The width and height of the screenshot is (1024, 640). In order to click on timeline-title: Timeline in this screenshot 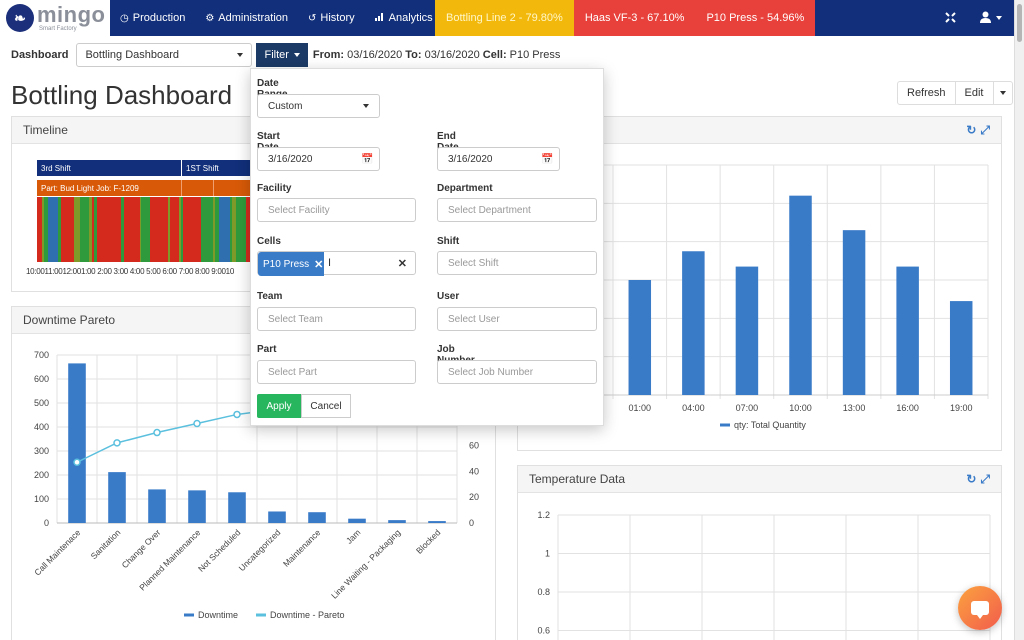, I will do `click(45, 130)`.